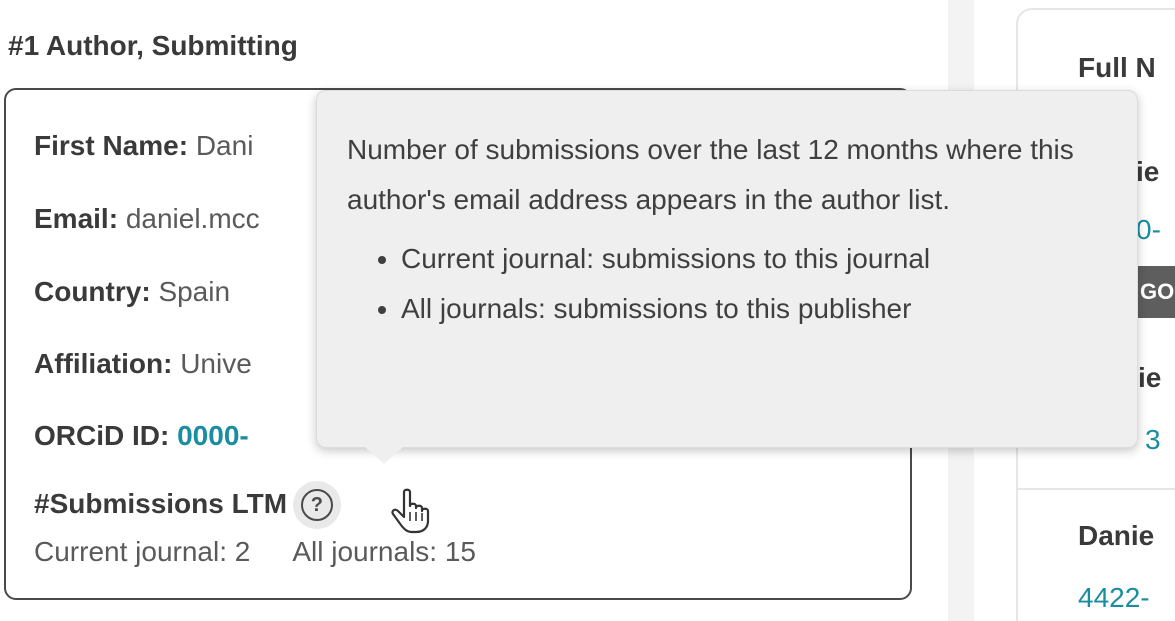 Image resolution: width=1175 pixels, height=621 pixels. What do you see at coordinates (92, 291) in the screenshot?
I see `country-label: Country:` at bounding box center [92, 291].